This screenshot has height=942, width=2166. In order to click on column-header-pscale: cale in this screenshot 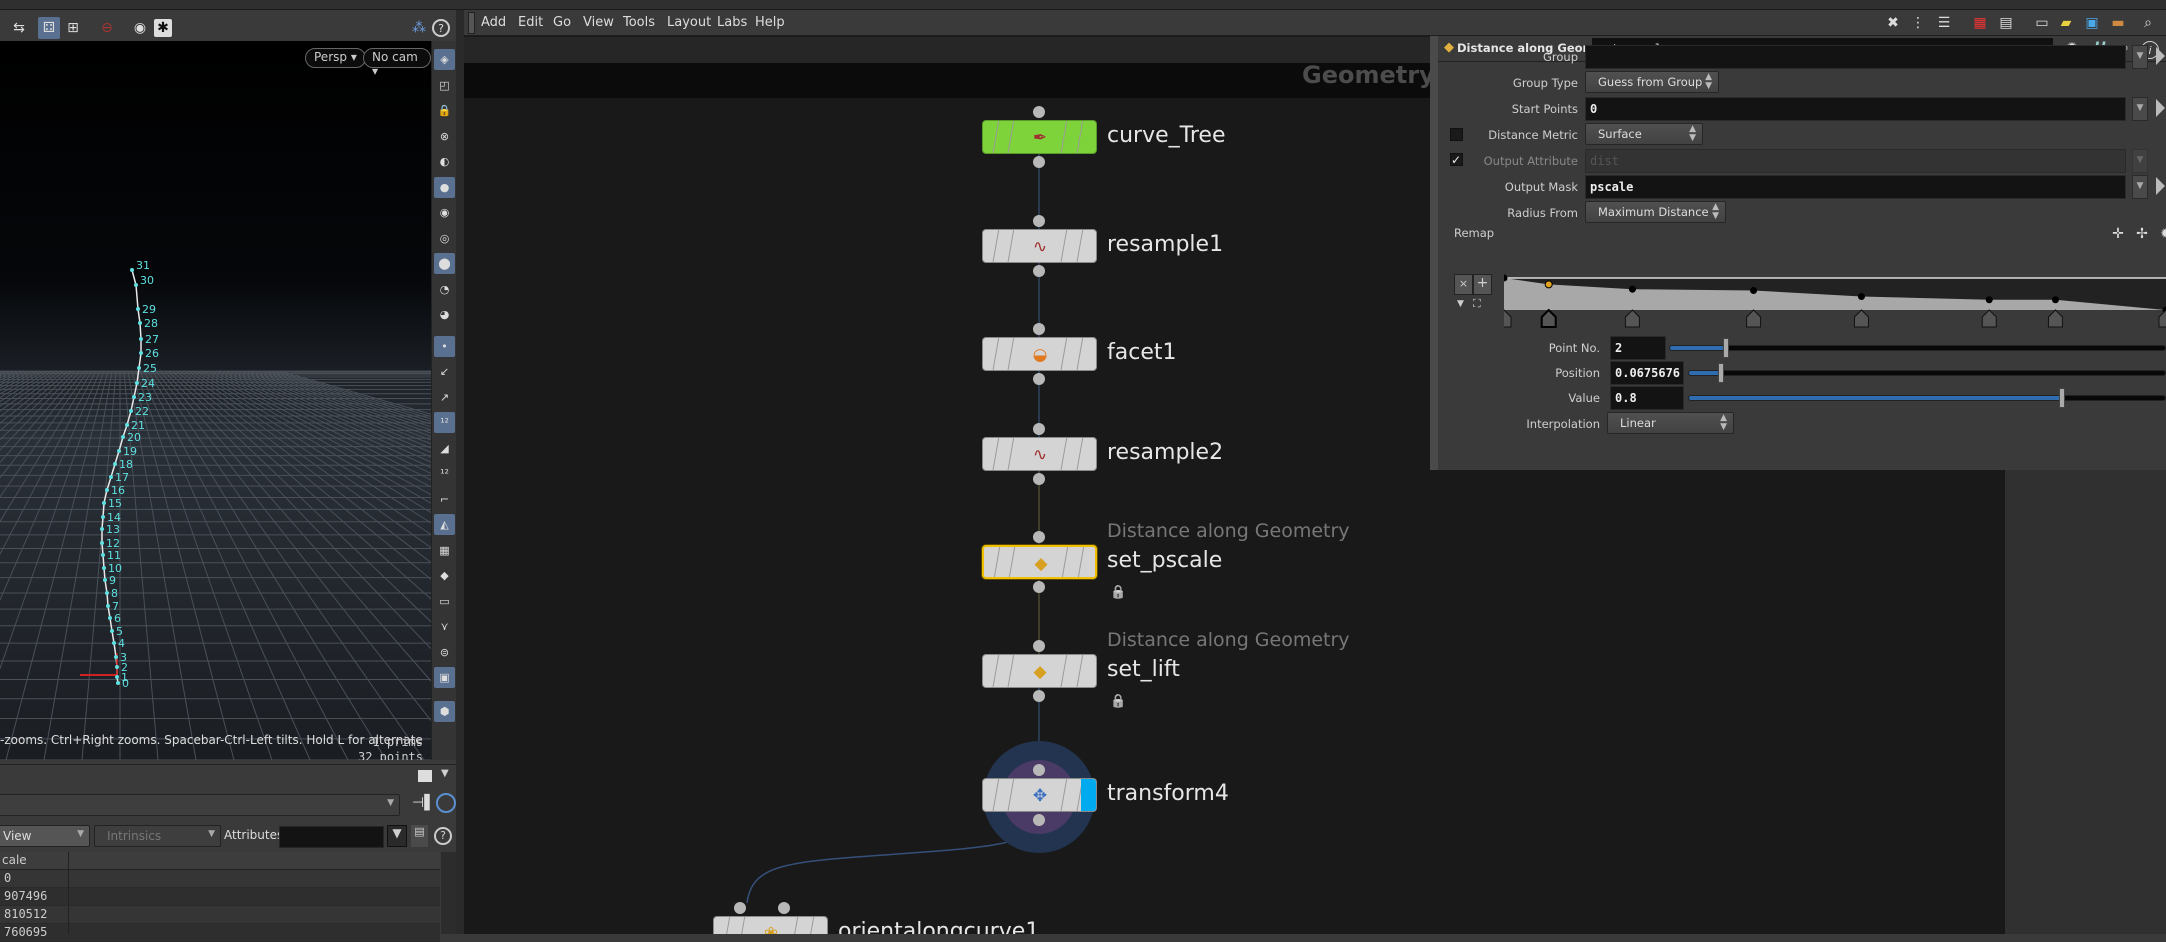, I will do `click(14, 860)`.